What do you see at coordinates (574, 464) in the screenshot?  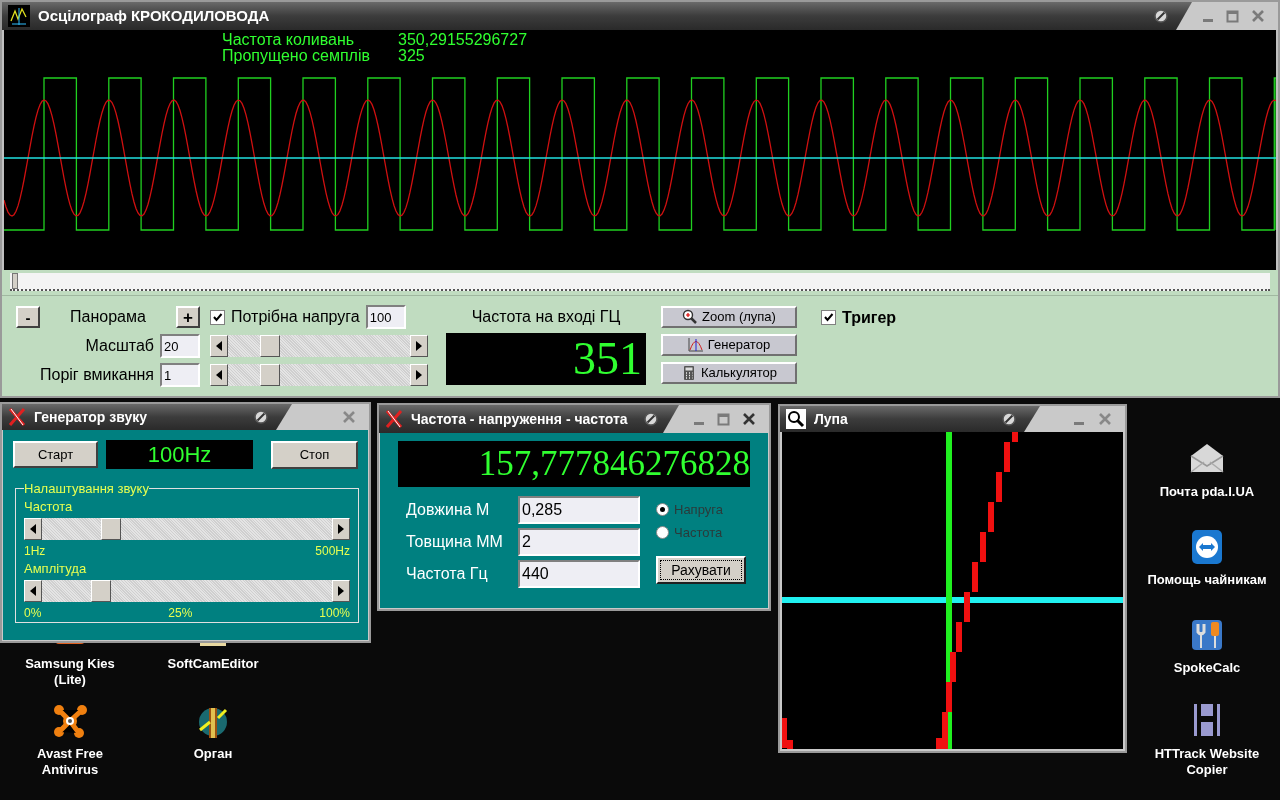 I see `result-display: 157,777846276828` at bounding box center [574, 464].